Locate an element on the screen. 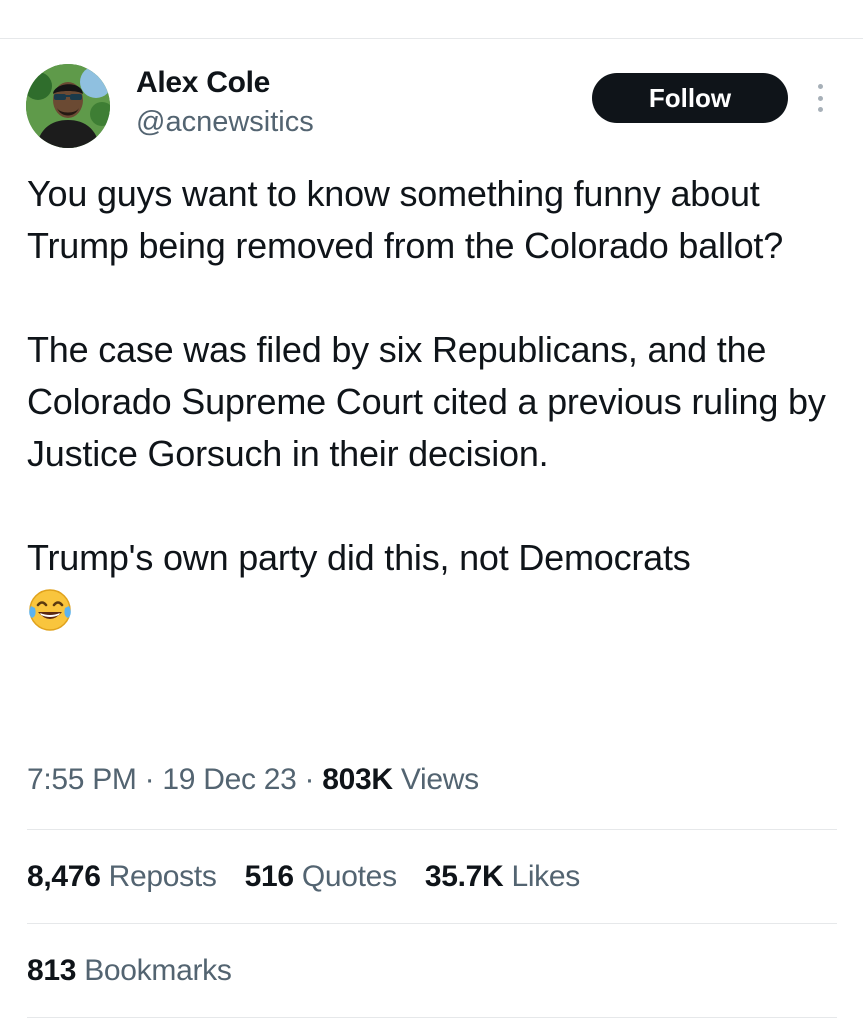 The height and width of the screenshot is (1032, 863). views-count: 803K is located at coordinates (357, 779).